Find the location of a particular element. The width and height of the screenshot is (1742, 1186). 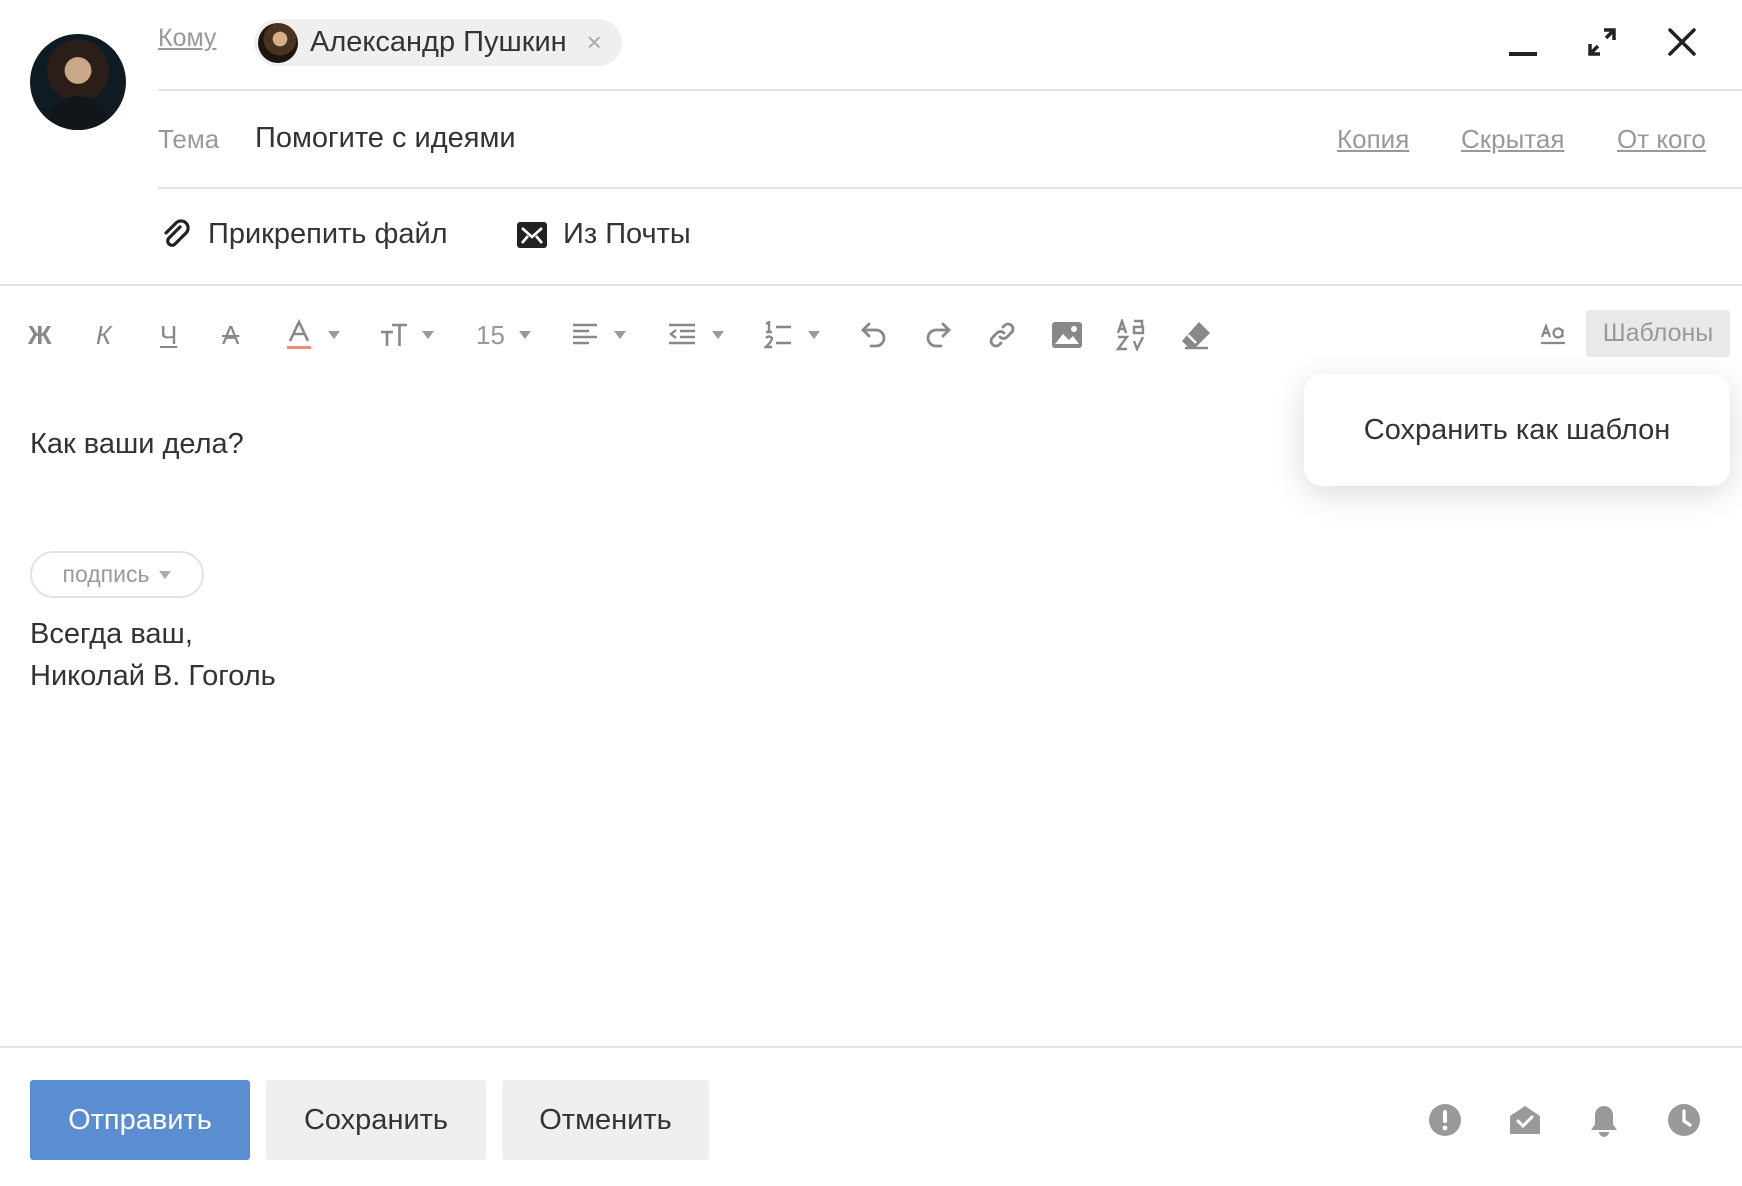

signature-icon is located at coordinates (1552, 334).